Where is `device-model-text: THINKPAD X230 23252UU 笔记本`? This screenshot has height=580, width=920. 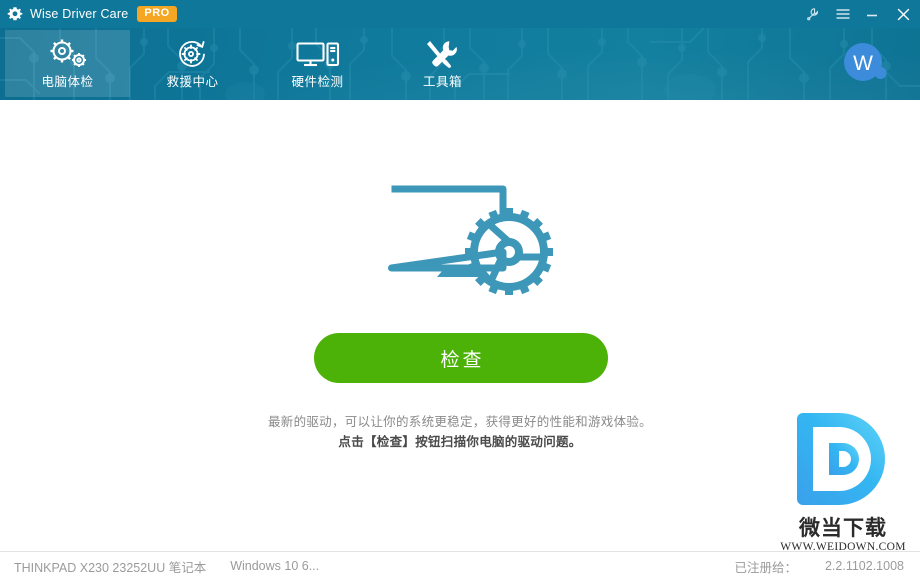 device-model-text: THINKPAD X230 23252UU 笔记本 is located at coordinates (110, 567).